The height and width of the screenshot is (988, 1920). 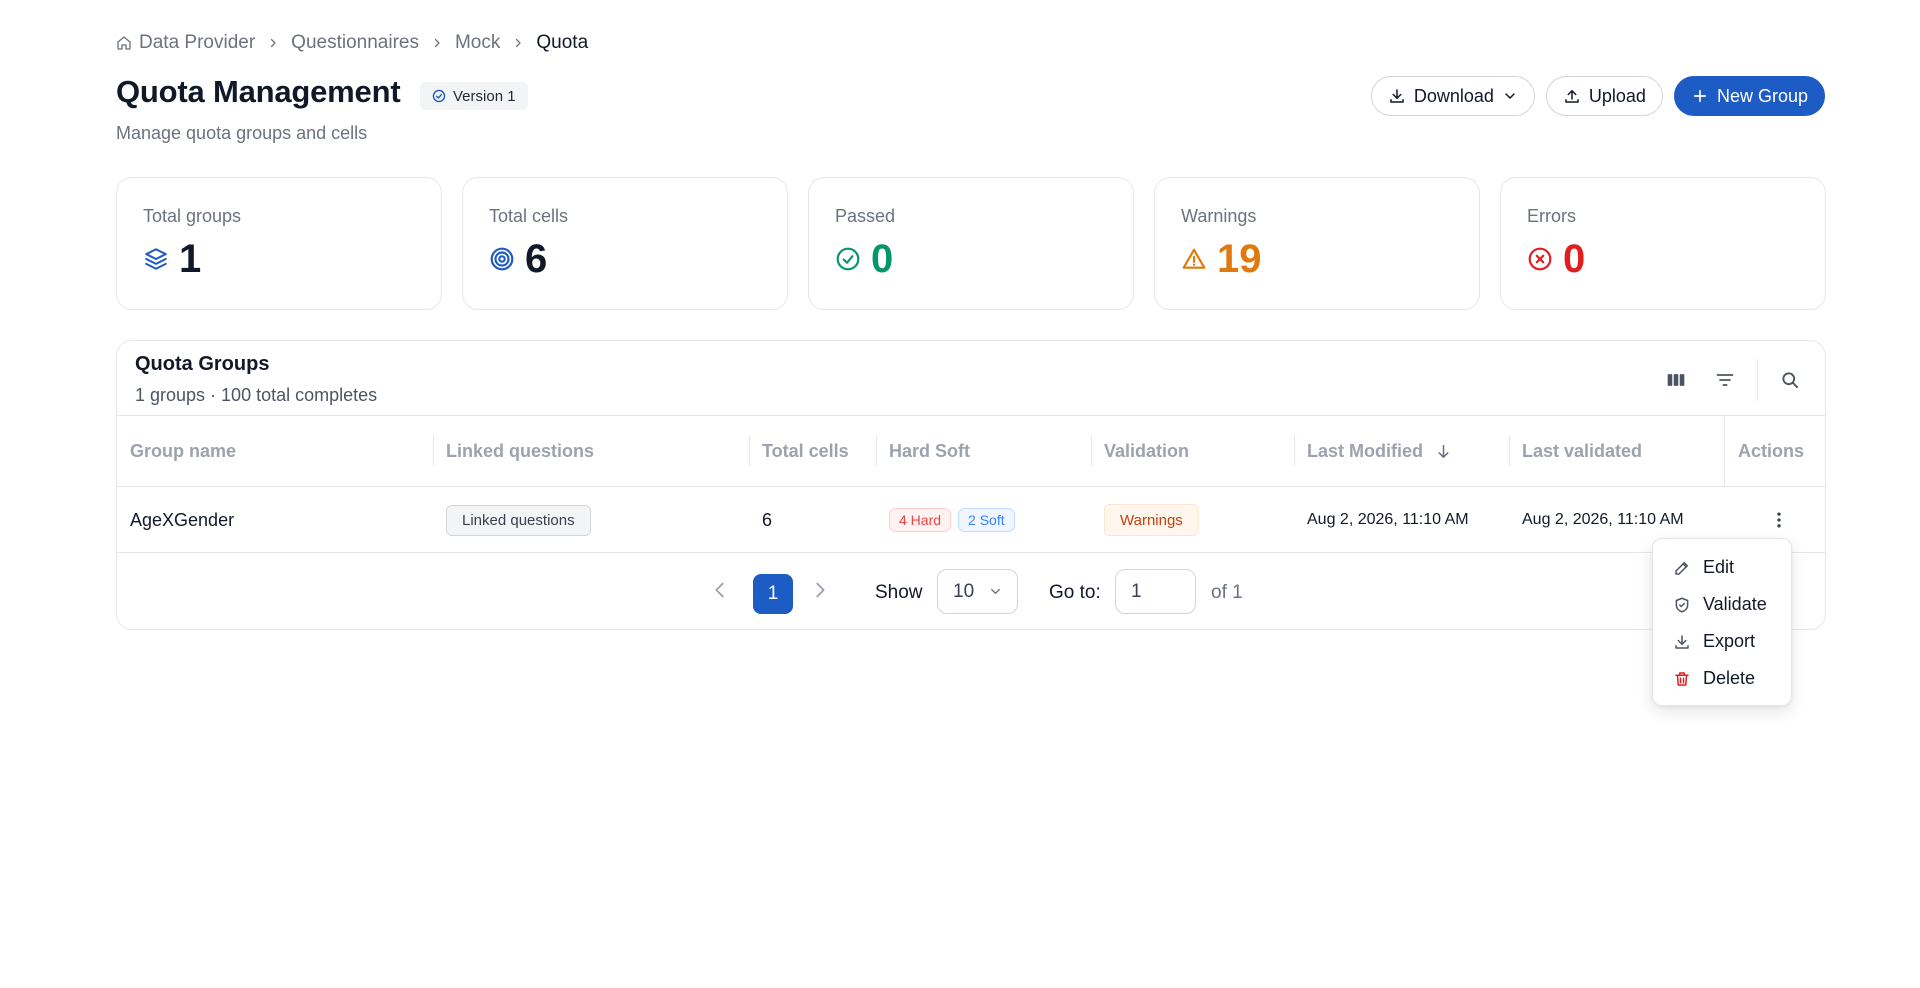 I want to click on columns-button, so click(x=1676, y=380).